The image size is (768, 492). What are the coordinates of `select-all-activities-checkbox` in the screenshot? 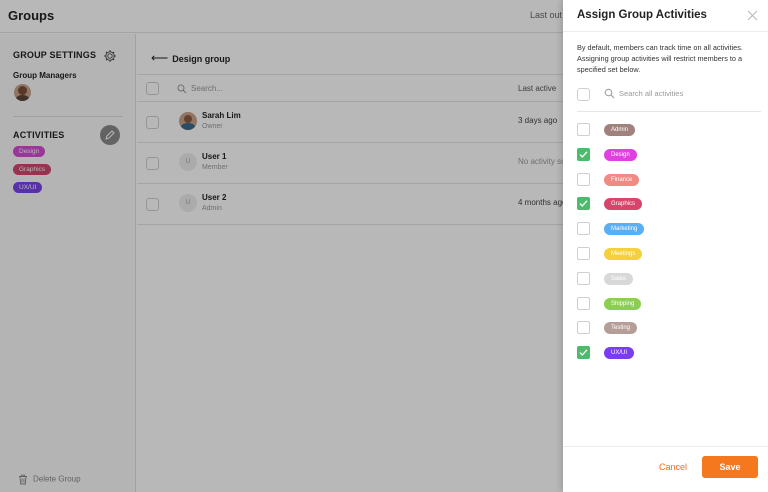 It's located at (583, 94).